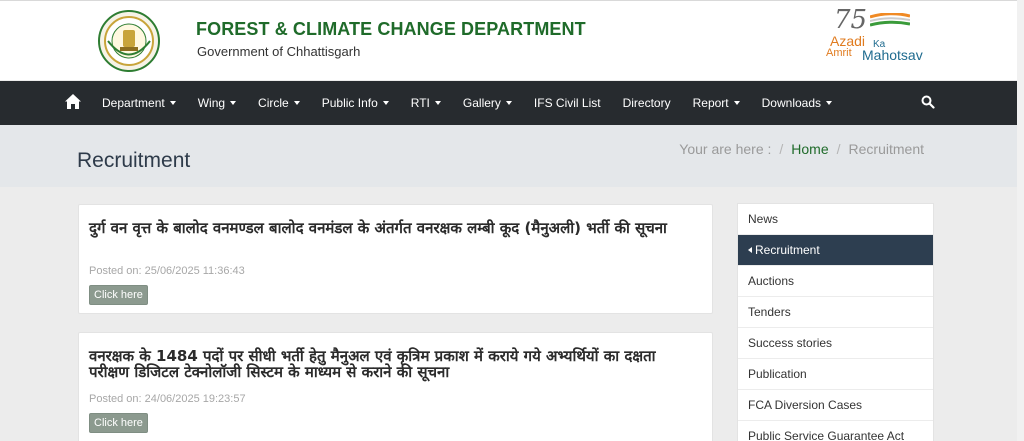 The image size is (1024, 441). I want to click on azadi-ka-amrit-mahotsav-logo: 75 Azadi Ka Amrit Mahotsav, so click(881, 36).